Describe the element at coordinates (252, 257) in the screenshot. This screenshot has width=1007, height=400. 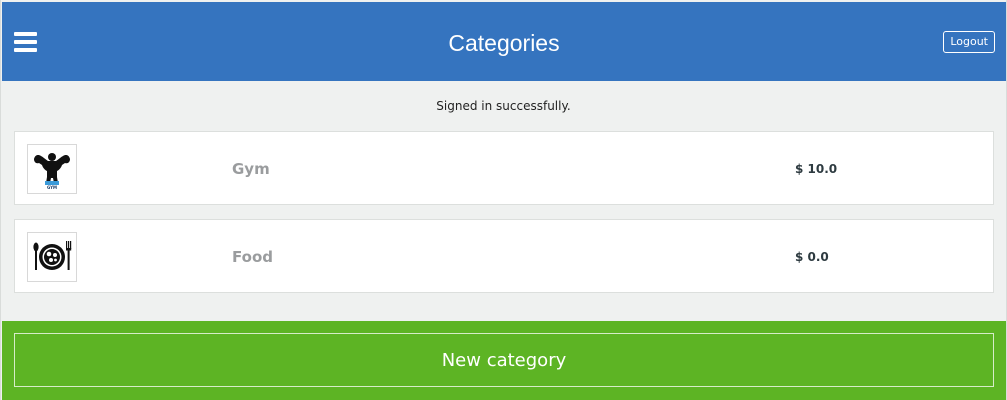
I see `category-name: Food` at that location.